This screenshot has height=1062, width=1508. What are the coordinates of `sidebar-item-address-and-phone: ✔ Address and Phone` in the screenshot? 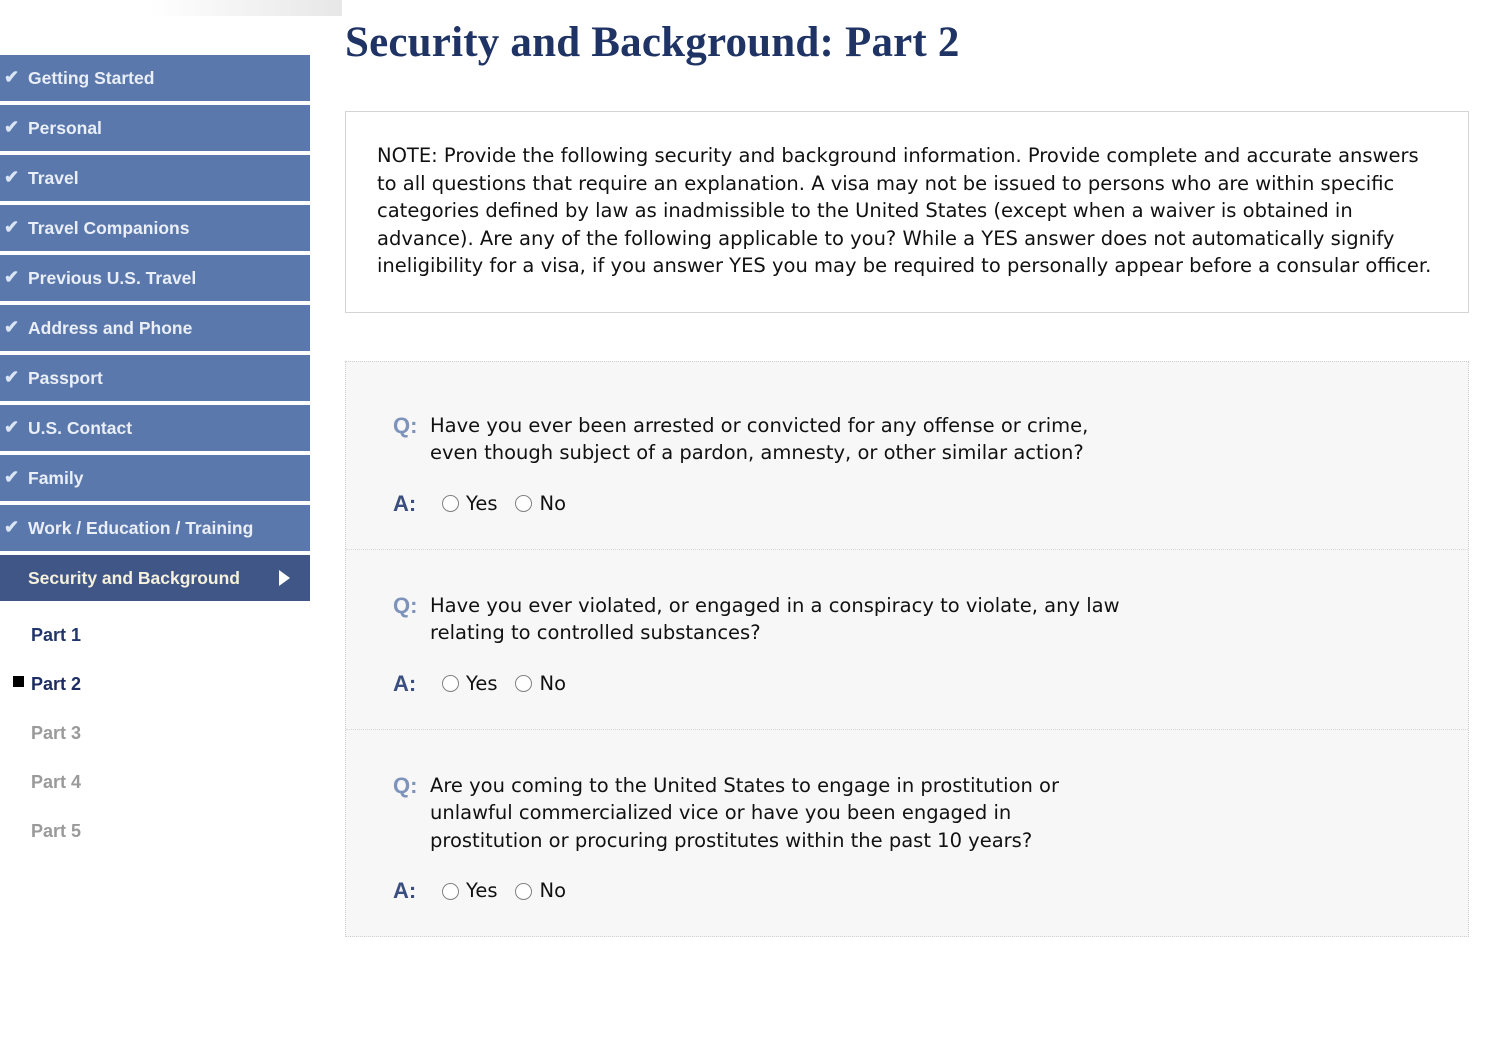 It's located at (155, 328).